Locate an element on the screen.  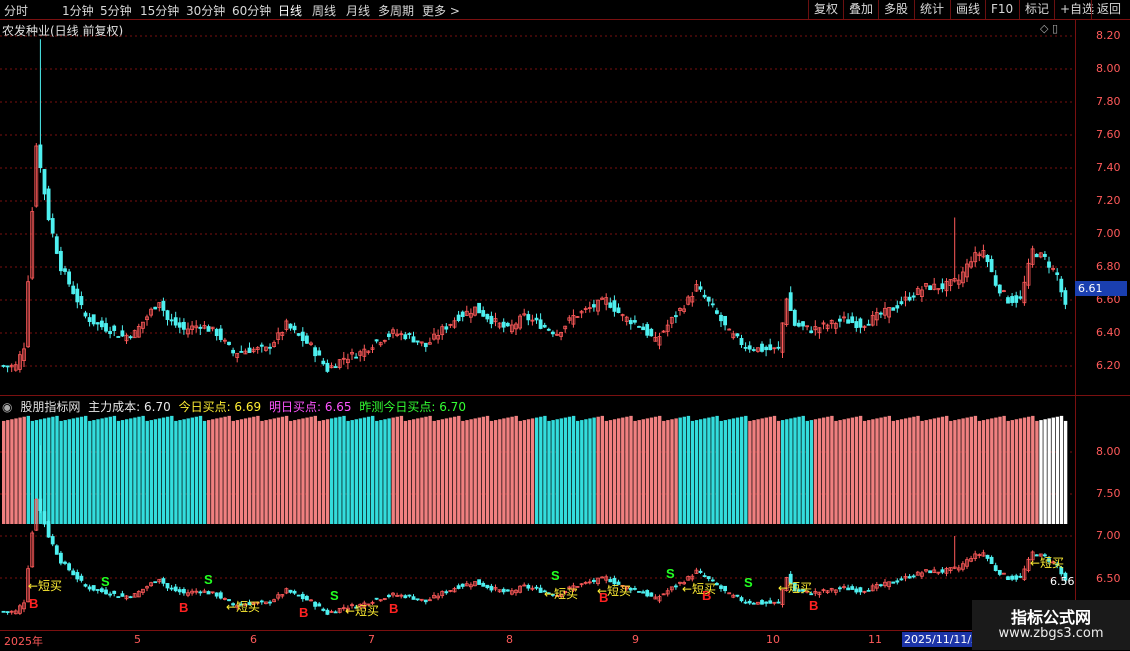
date-label: 8 is located at coordinates (509, 639).